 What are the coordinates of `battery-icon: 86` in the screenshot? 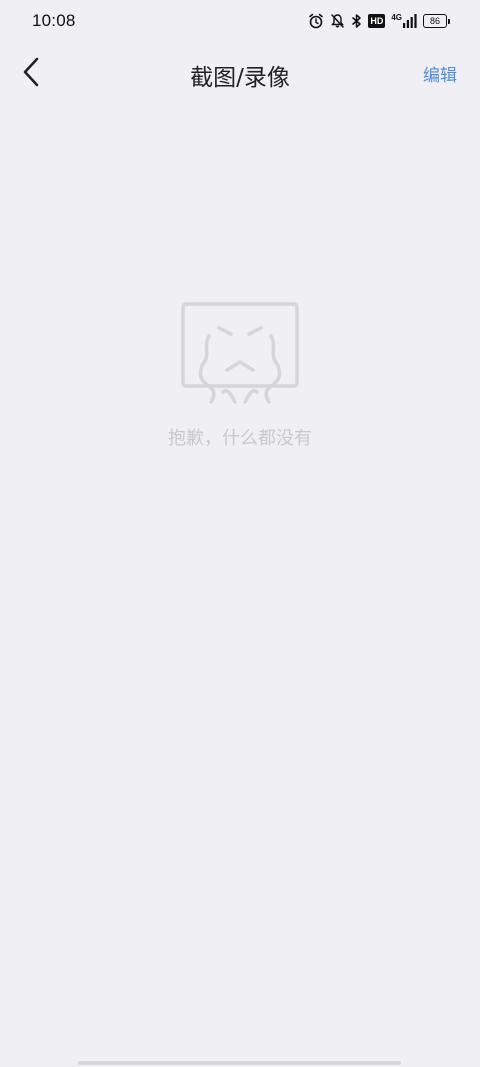 It's located at (436, 21).